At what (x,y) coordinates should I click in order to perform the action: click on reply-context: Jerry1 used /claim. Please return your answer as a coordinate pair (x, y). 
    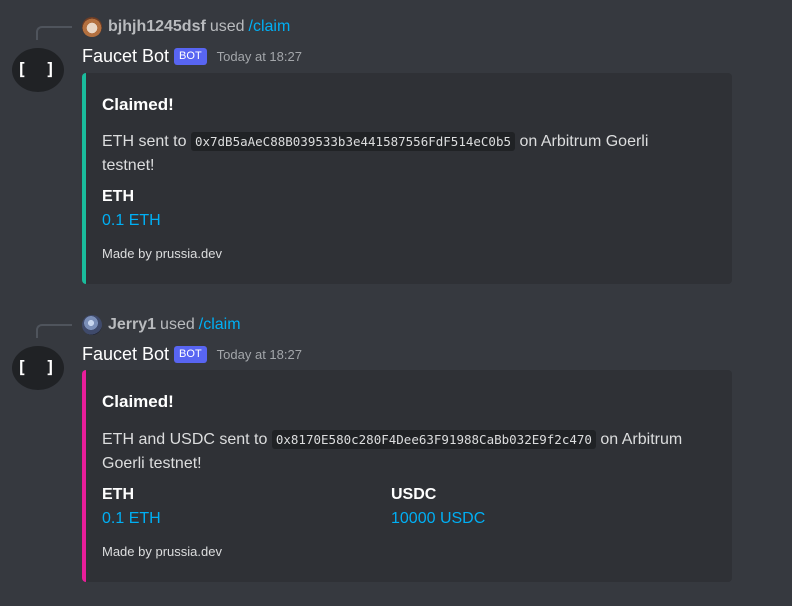
    Looking at the image, I should click on (161, 325).